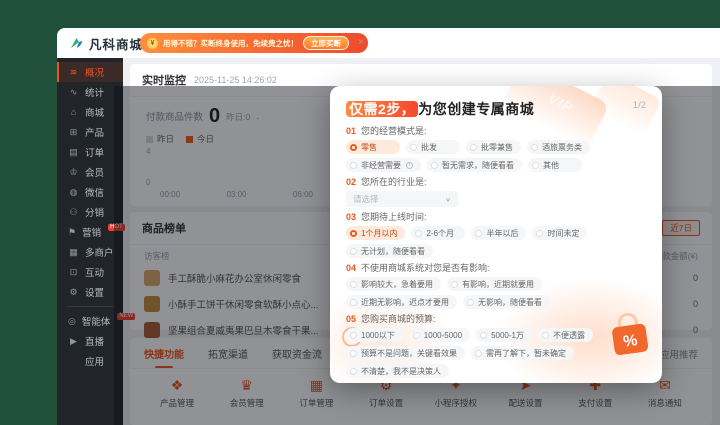  What do you see at coordinates (496, 109) in the screenshot?
I see `modal-title: 仅需2步， 为您创建专属商城` at bounding box center [496, 109].